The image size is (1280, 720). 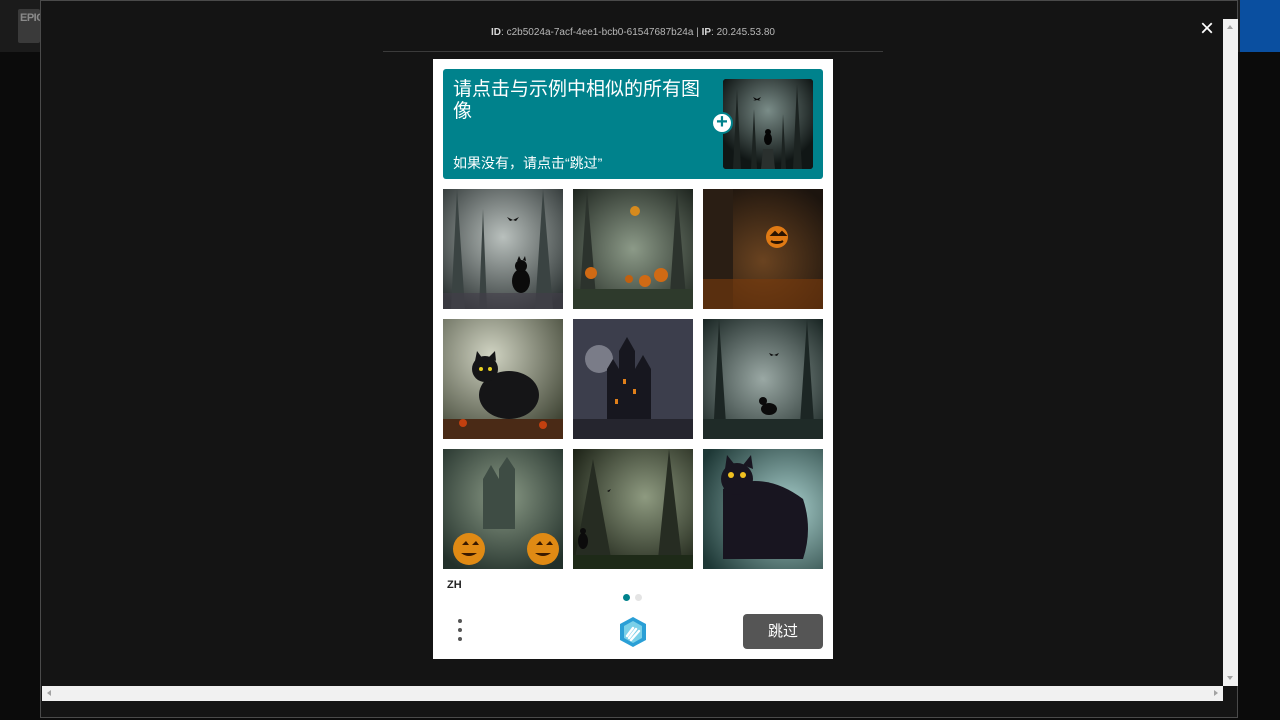 What do you see at coordinates (49, 693) in the screenshot?
I see `scroll-left-icon` at bounding box center [49, 693].